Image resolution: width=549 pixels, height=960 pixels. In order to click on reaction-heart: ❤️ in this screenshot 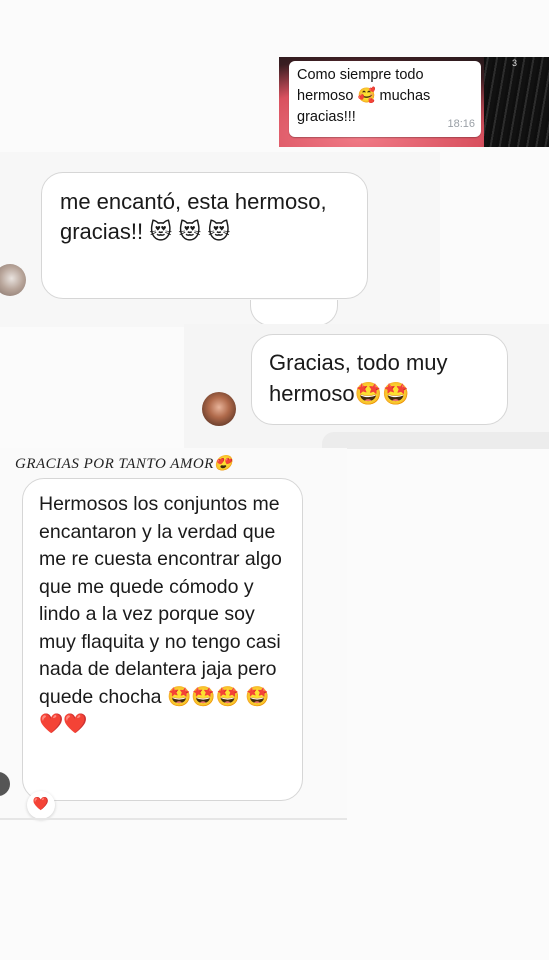, I will do `click(41, 805)`.